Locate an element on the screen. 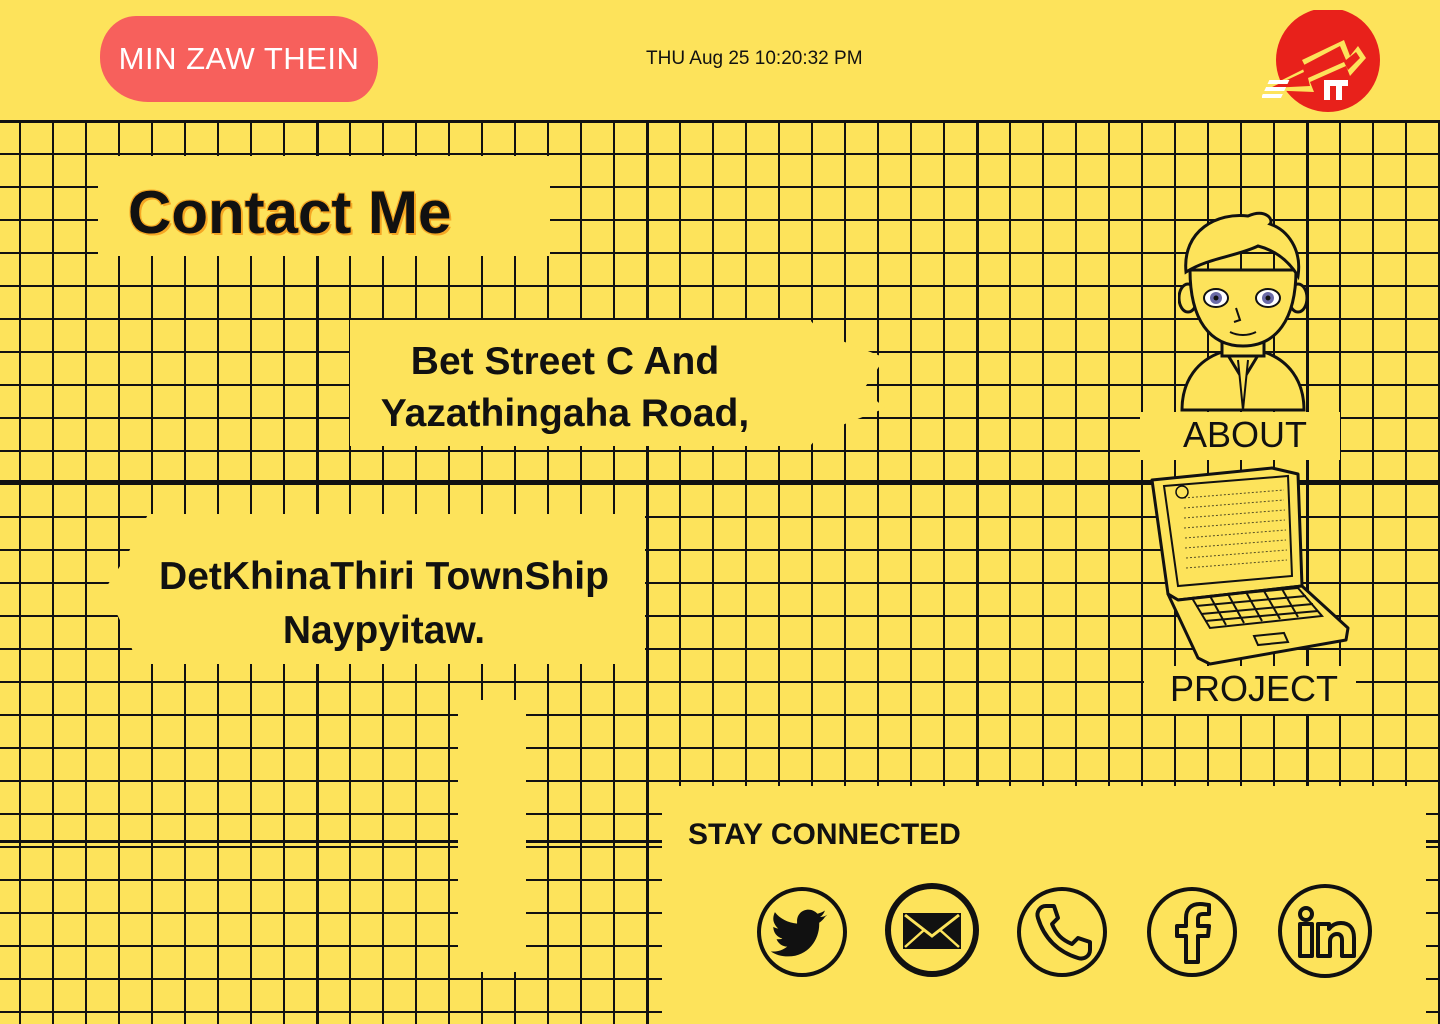  twitter-icon is located at coordinates (802, 932).